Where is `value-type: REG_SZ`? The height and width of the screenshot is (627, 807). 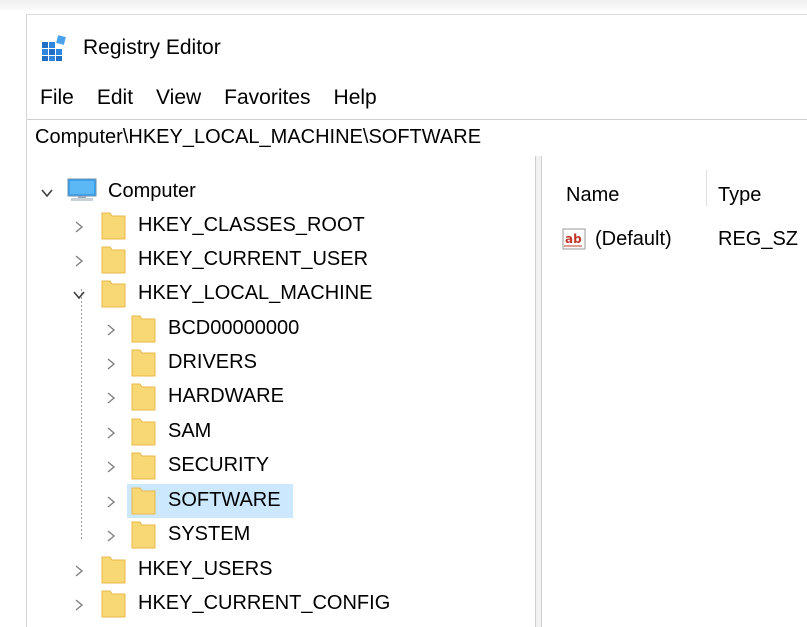 value-type: REG_SZ is located at coordinates (758, 239).